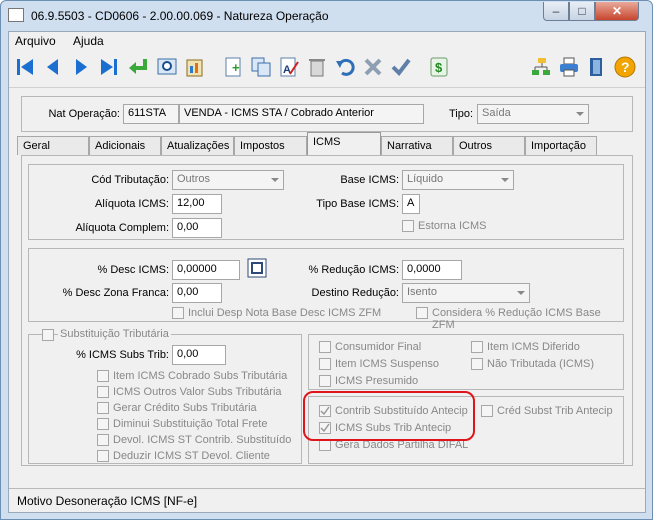  Describe the element at coordinates (533, 114) in the screenshot. I see `tipo-select: Saída` at that location.